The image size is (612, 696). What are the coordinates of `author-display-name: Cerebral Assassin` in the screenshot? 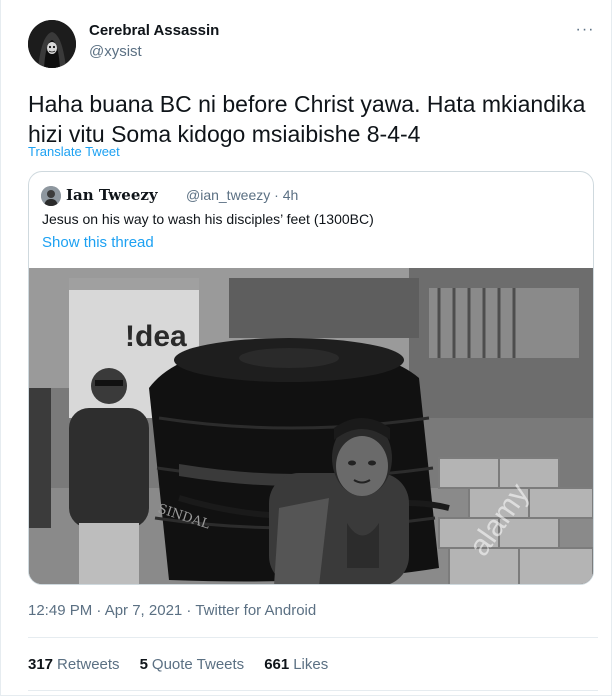 It's located at (154, 30).